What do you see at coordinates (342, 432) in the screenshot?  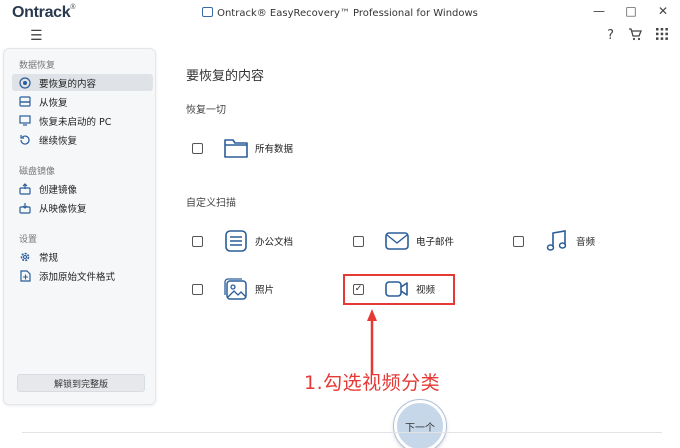 I see `bottom-divider` at bounding box center [342, 432].